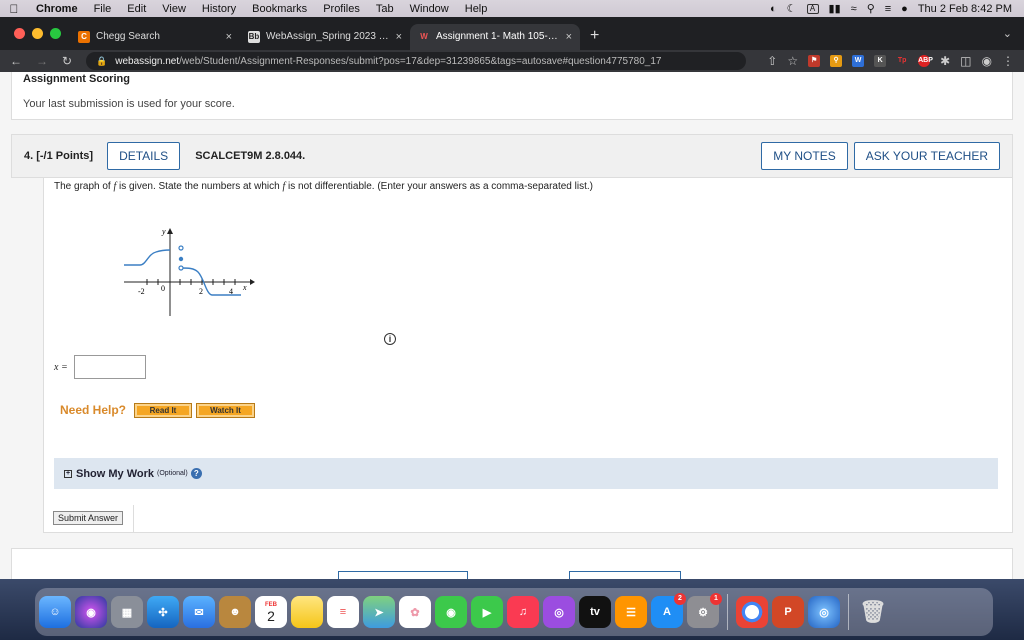  Describe the element at coordinates (101, 61) in the screenshot. I see `lock-icon: 🔒` at that location.